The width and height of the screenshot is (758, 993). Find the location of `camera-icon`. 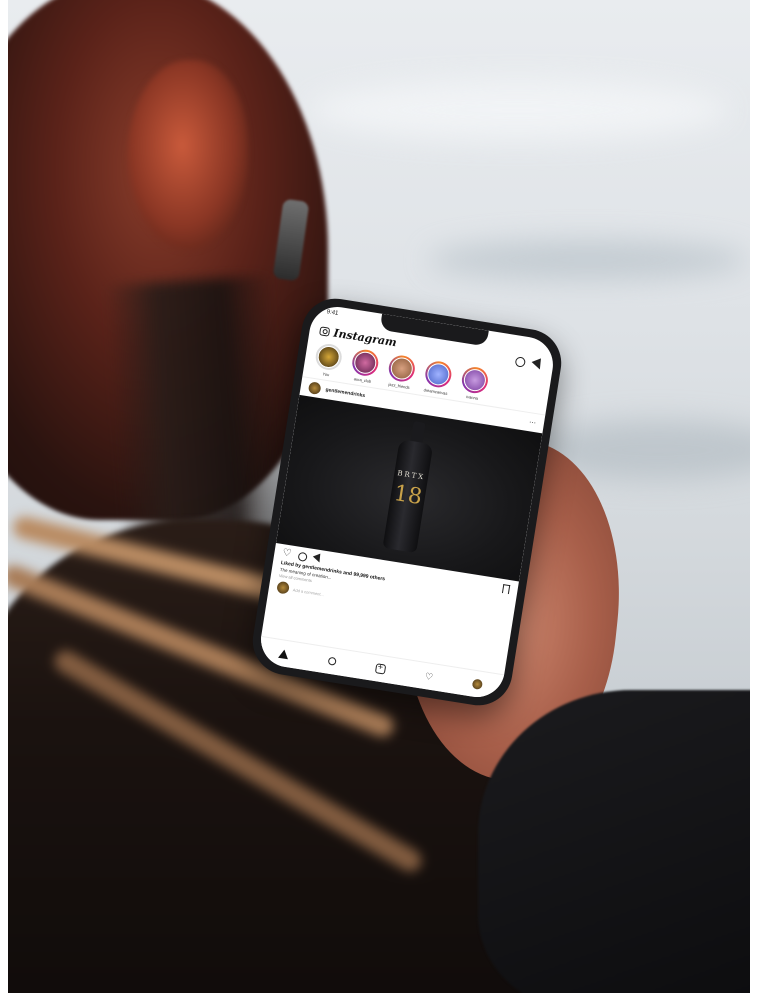

camera-icon is located at coordinates (325, 331).